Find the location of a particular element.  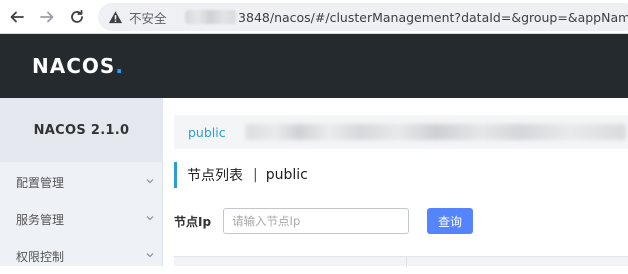

query-button: 查询 is located at coordinates (450, 221).